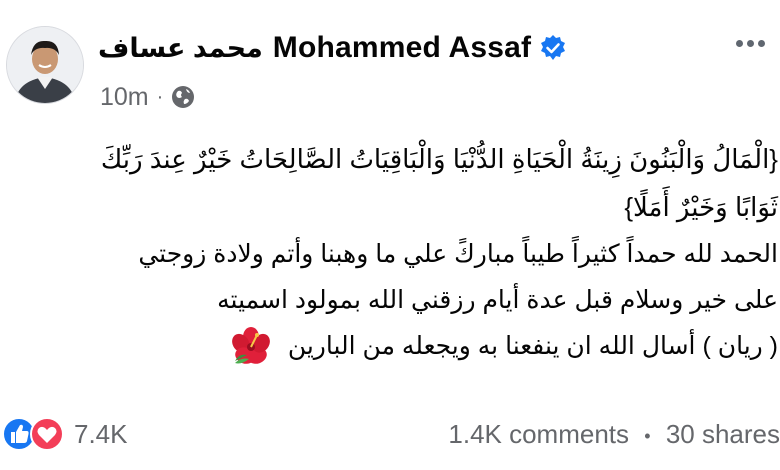 Image resolution: width=780 pixels, height=470 pixels. What do you see at coordinates (183, 97) in the screenshot?
I see `globe-icon` at bounding box center [183, 97].